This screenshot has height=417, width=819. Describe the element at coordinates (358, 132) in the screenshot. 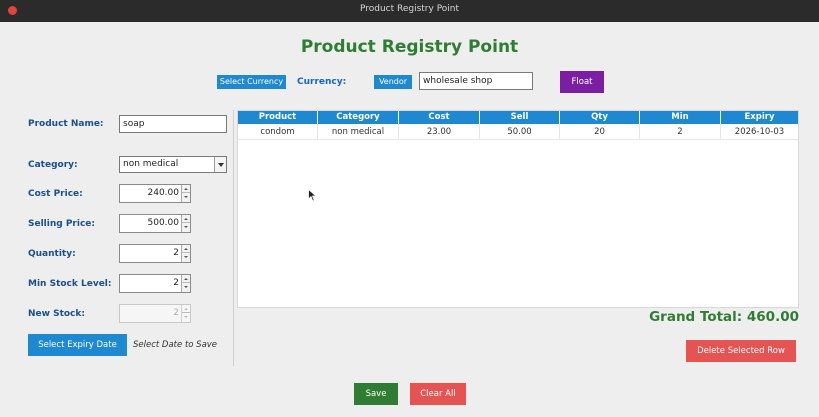

I see `table-cell: non medical` at that location.